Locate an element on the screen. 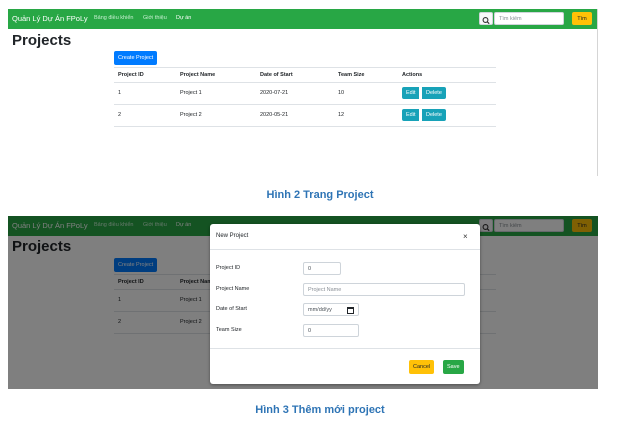 This screenshot has height=431, width=640. header-date-of-start: Date of Start is located at coordinates (276, 75).